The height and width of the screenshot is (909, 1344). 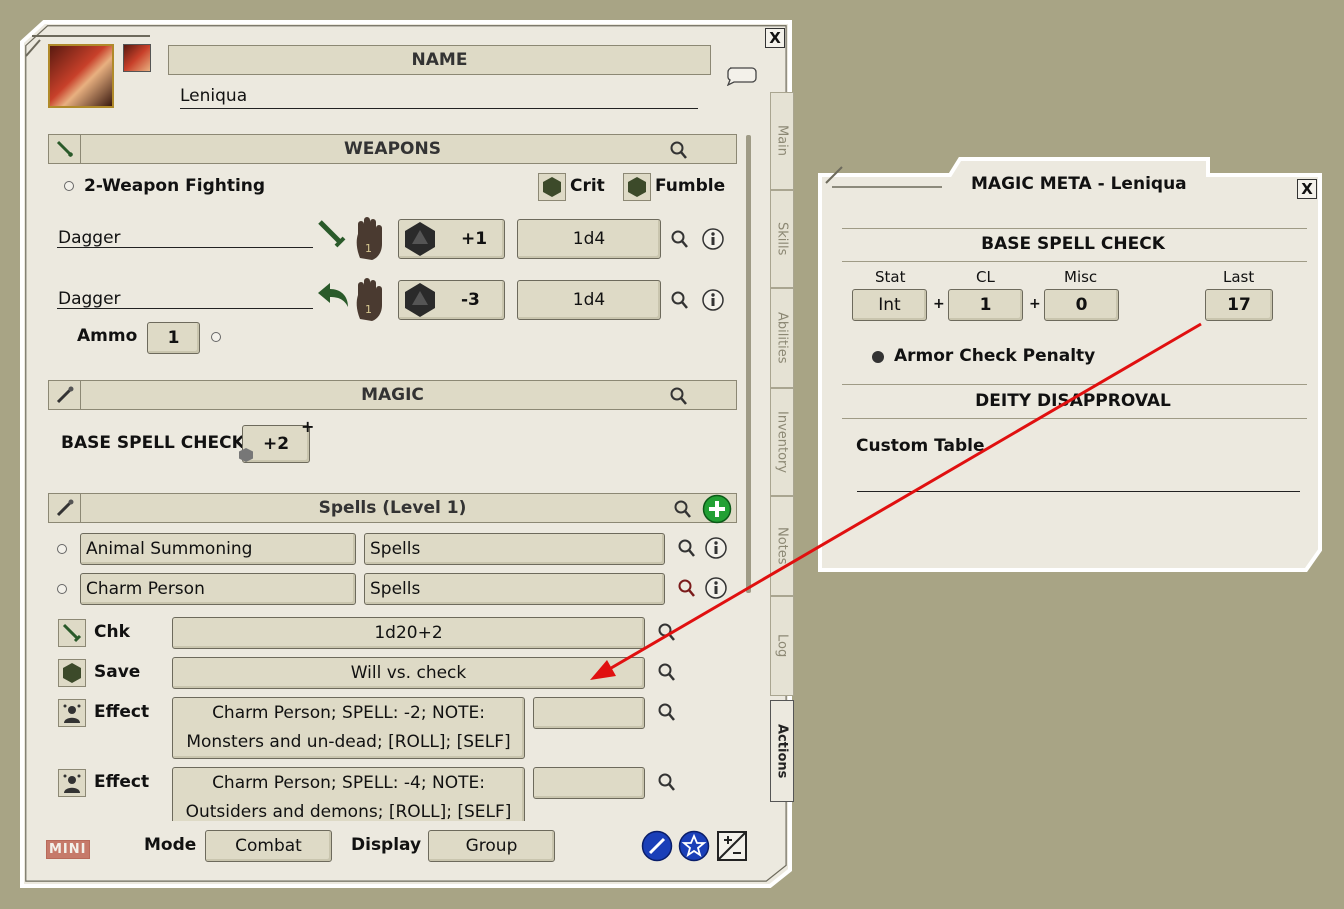 What do you see at coordinates (408, 633) in the screenshot?
I see `check-roll-field: 1d20+2` at bounding box center [408, 633].